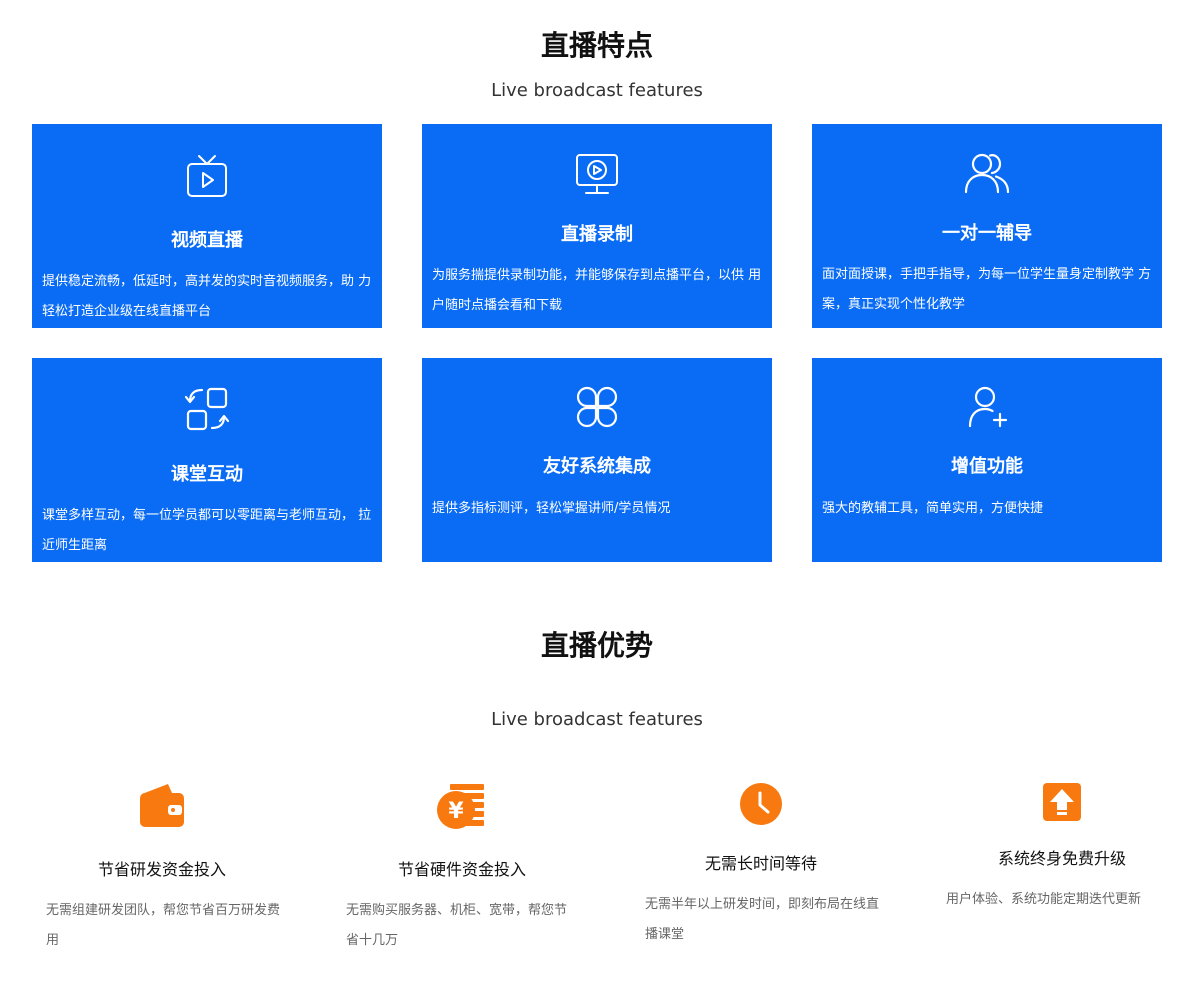 This screenshot has height=983, width=1194. What do you see at coordinates (207, 474) in the screenshot?
I see `feature-card-title: 课堂互动` at bounding box center [207, 474].